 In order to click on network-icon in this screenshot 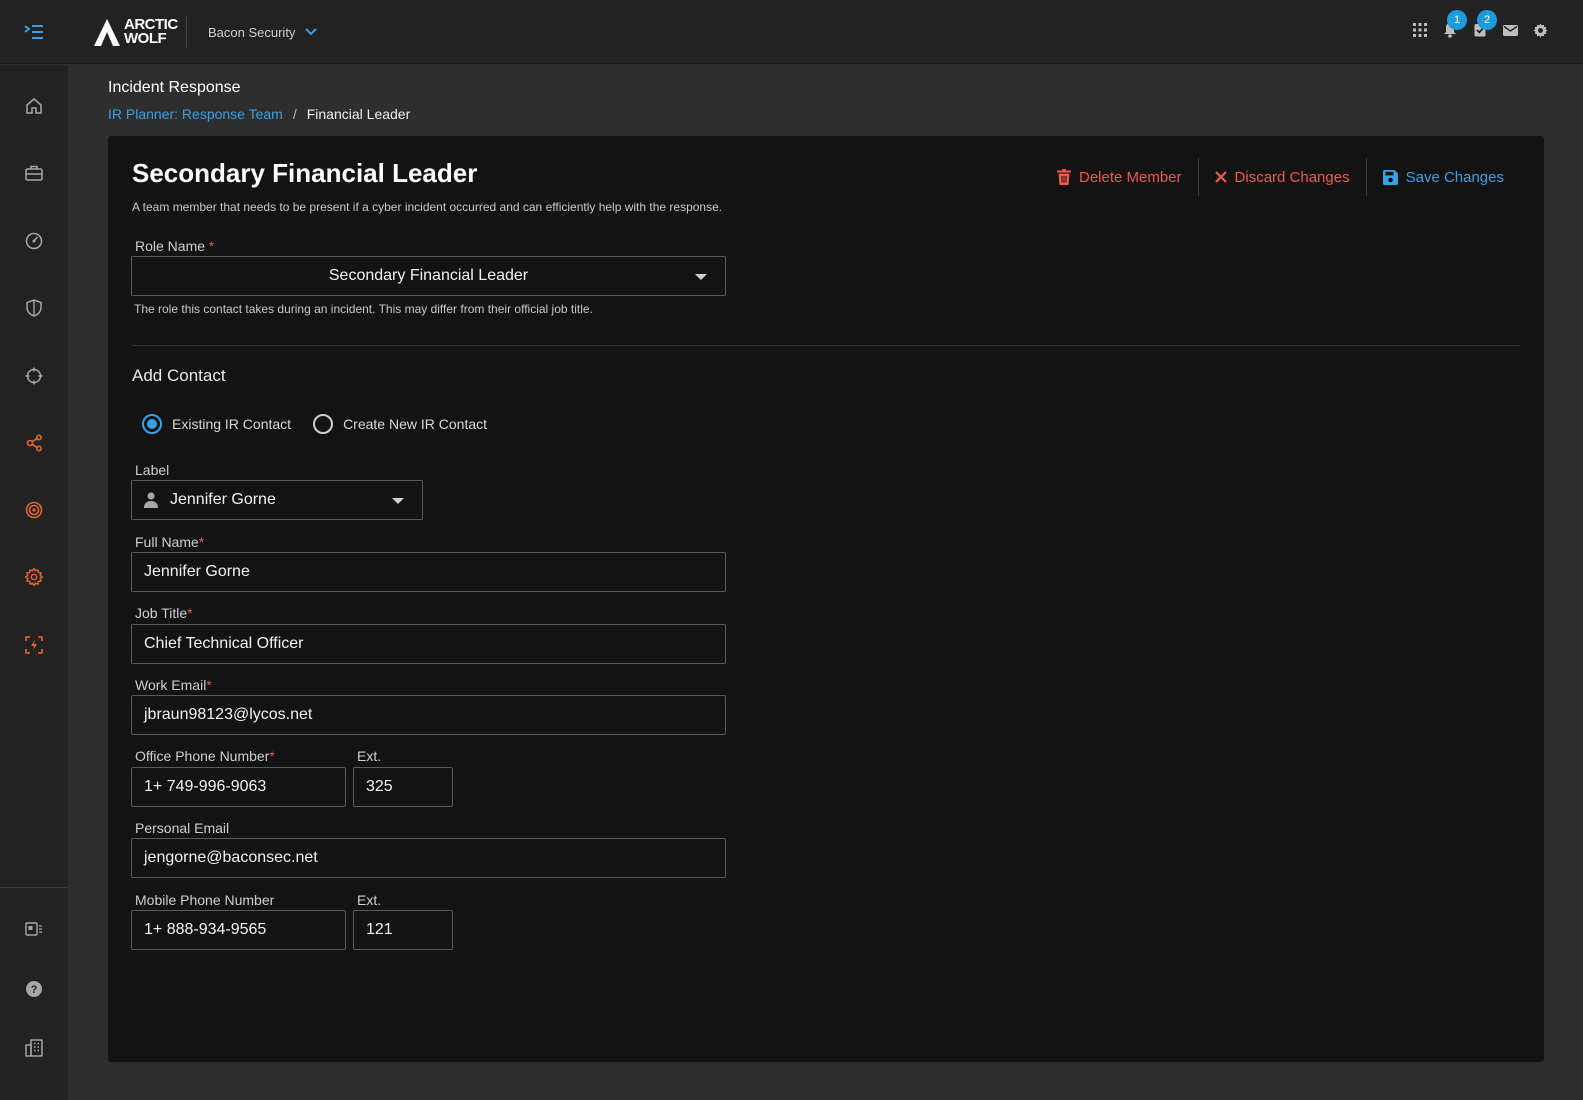, I will do `click(34, 443)`.